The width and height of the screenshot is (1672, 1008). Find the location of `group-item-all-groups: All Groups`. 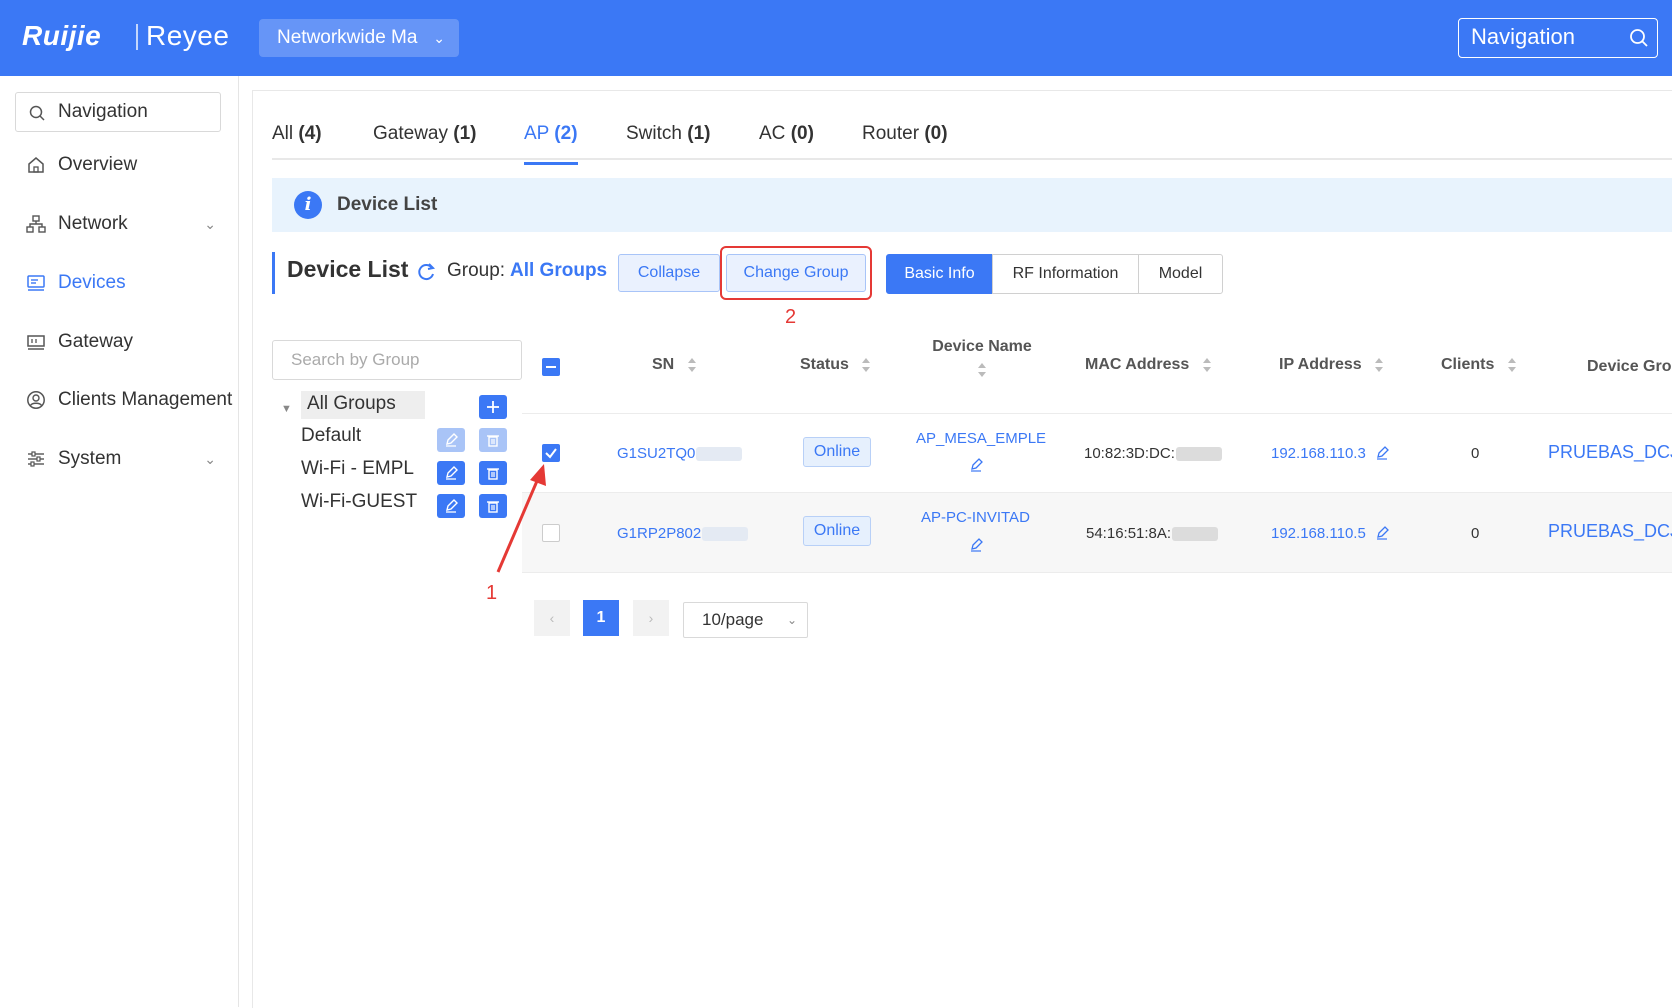

group-item-all-groups: All Groups is located at coordinates (351, 404).